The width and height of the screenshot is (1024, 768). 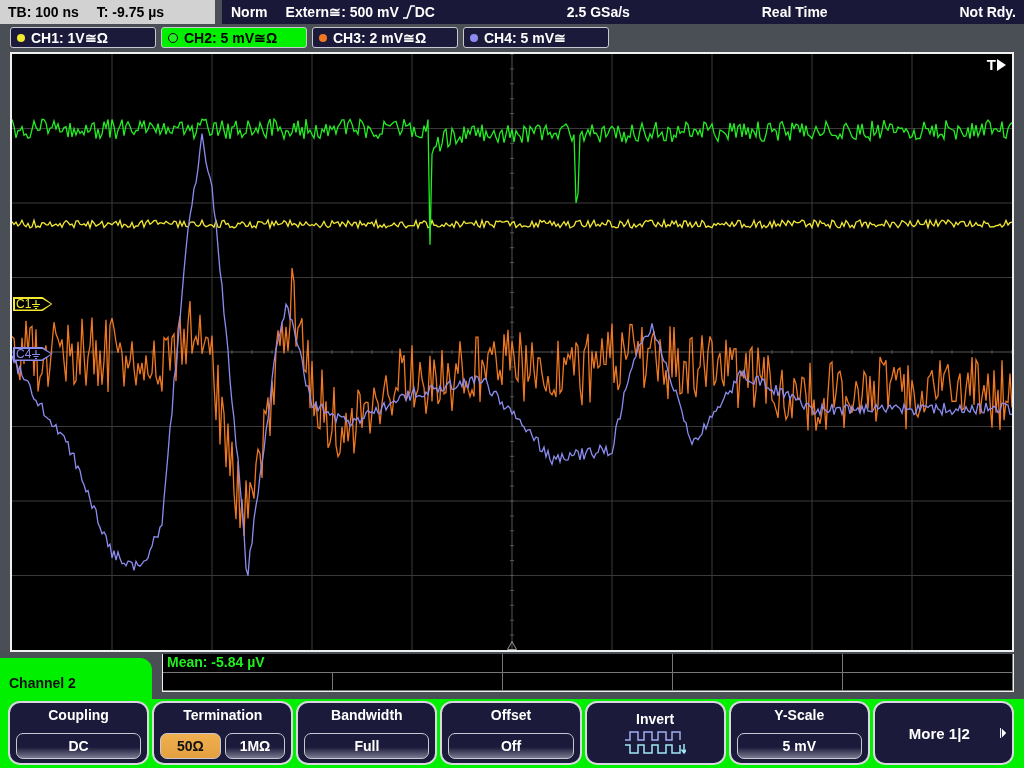 What do you see at coordinates (255, 746) in the screenshot?
I see `option-button: 1MΩ` at bounding box center [255, 746].